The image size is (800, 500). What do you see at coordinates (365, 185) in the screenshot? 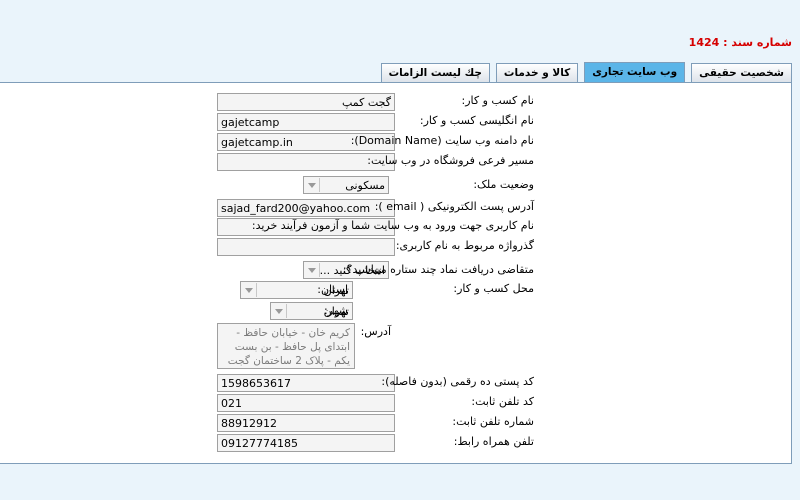
I see `ownership-select-value: مسکونی` at bounding box center [365, 185].